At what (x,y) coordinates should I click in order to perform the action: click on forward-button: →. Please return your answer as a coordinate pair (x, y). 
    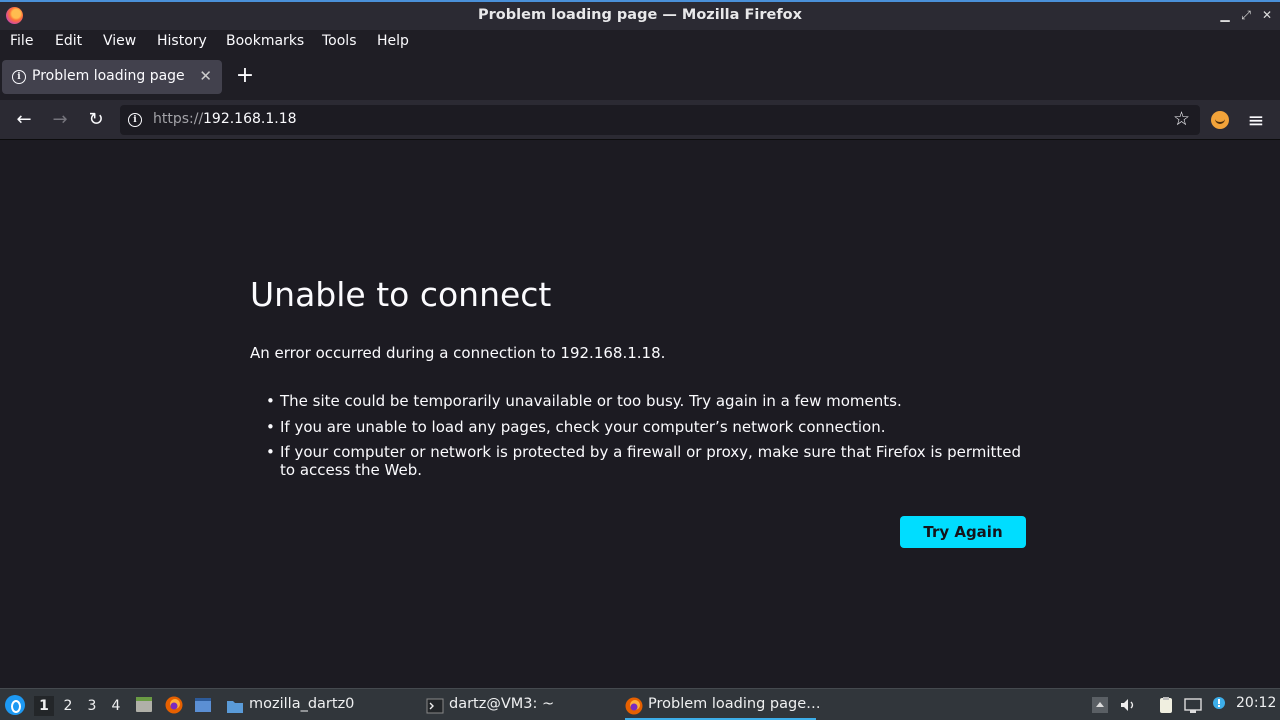
    Looking at the image, I should click on (60, 120).